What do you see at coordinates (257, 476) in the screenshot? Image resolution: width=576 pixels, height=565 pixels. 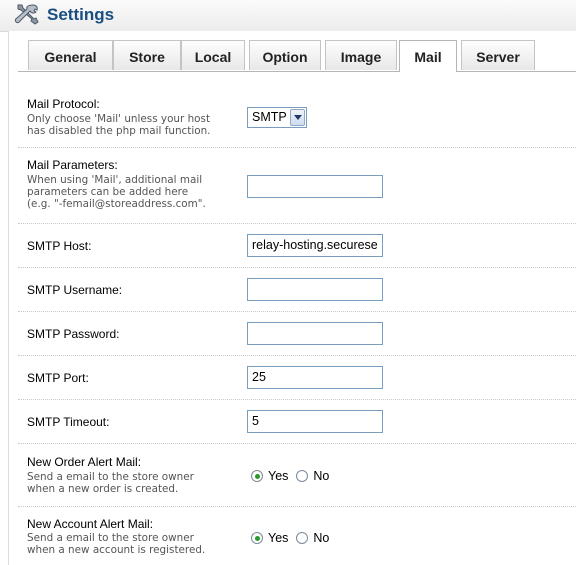 I see `new-order-alert-yes-radio` at bounding box center [257, 476].